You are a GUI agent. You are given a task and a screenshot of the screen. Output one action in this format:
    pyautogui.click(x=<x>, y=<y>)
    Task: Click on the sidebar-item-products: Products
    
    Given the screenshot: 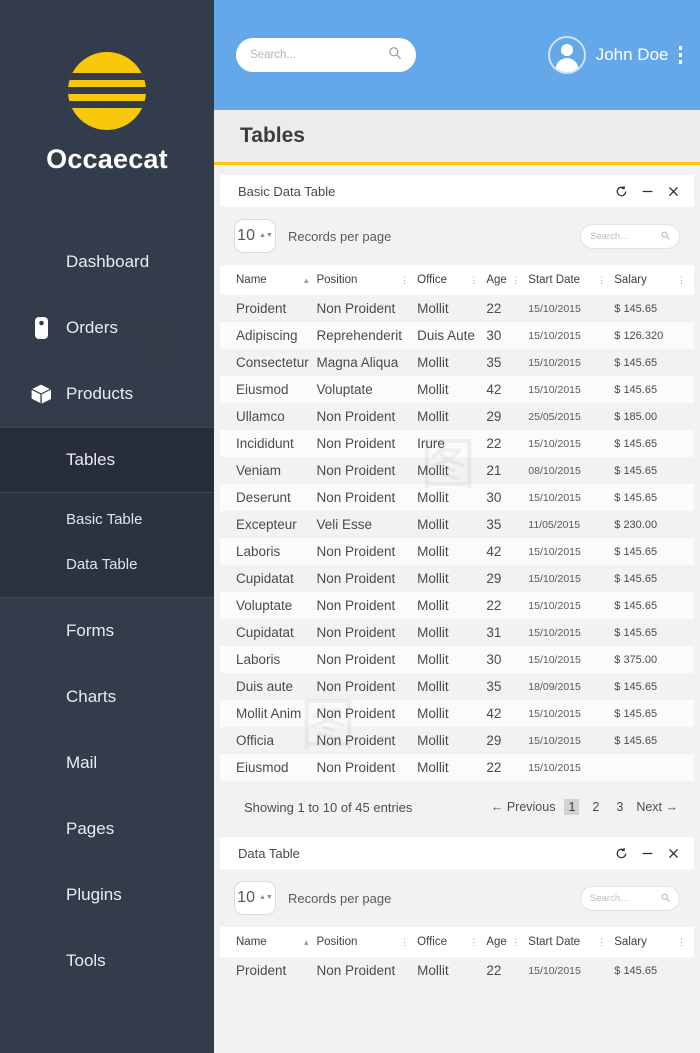 What is the action you would take?
    pyautogui.click(x=107, y=394)
    